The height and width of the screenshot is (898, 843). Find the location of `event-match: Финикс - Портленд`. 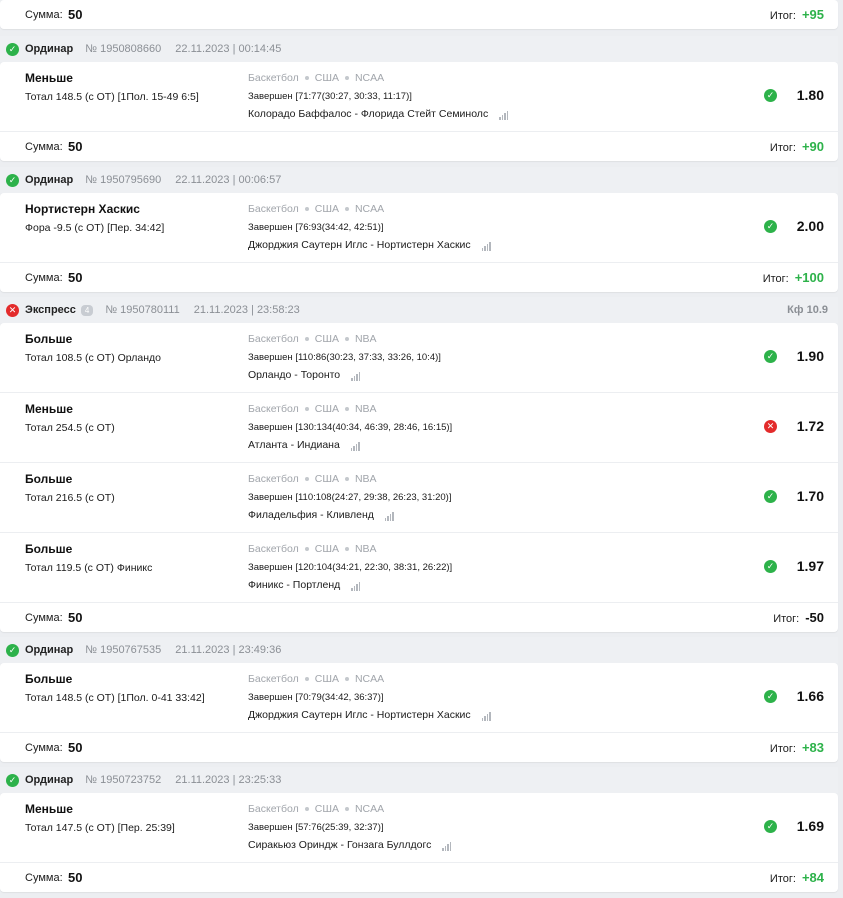

event-match: Финикс - Портленд is located at coordinates (304, 585).